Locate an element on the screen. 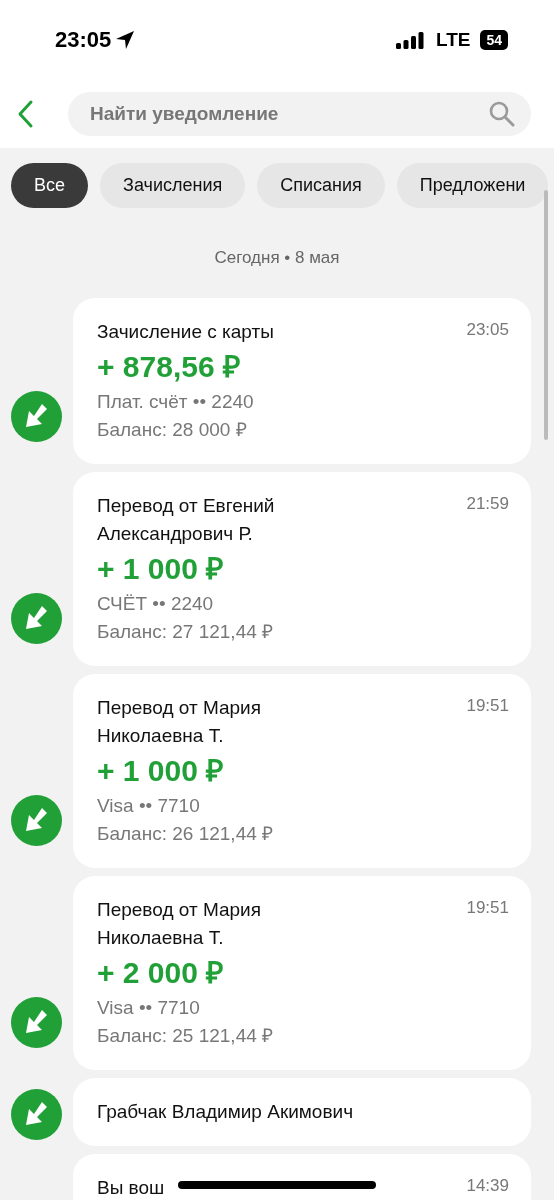 Image resolution: width=554 pixels, height=1200 pixels. notification-time: 23:05 is located at coordinates (487, 330).